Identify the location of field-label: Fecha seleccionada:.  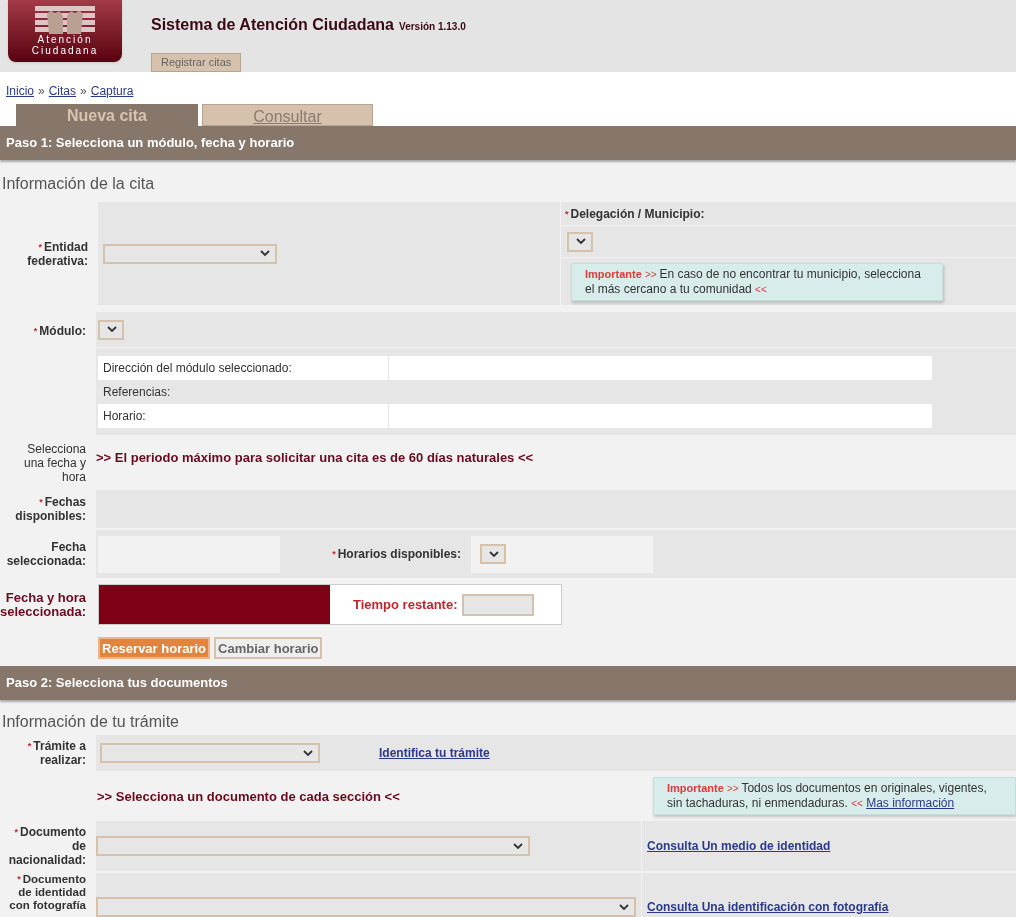
(46, 554).